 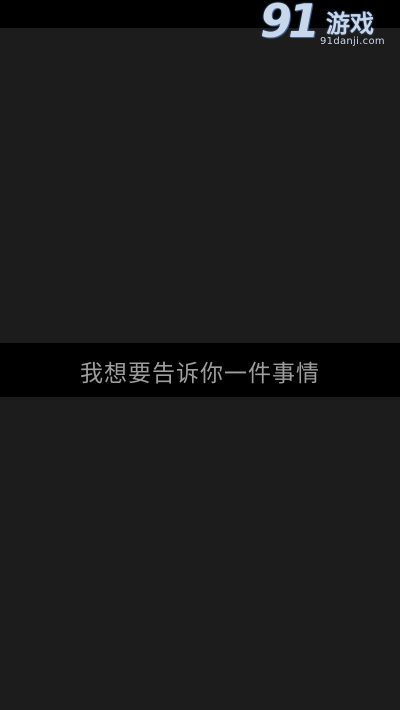 I want to click on watermark-site: 91danji.com, so click(x=352, y=41).